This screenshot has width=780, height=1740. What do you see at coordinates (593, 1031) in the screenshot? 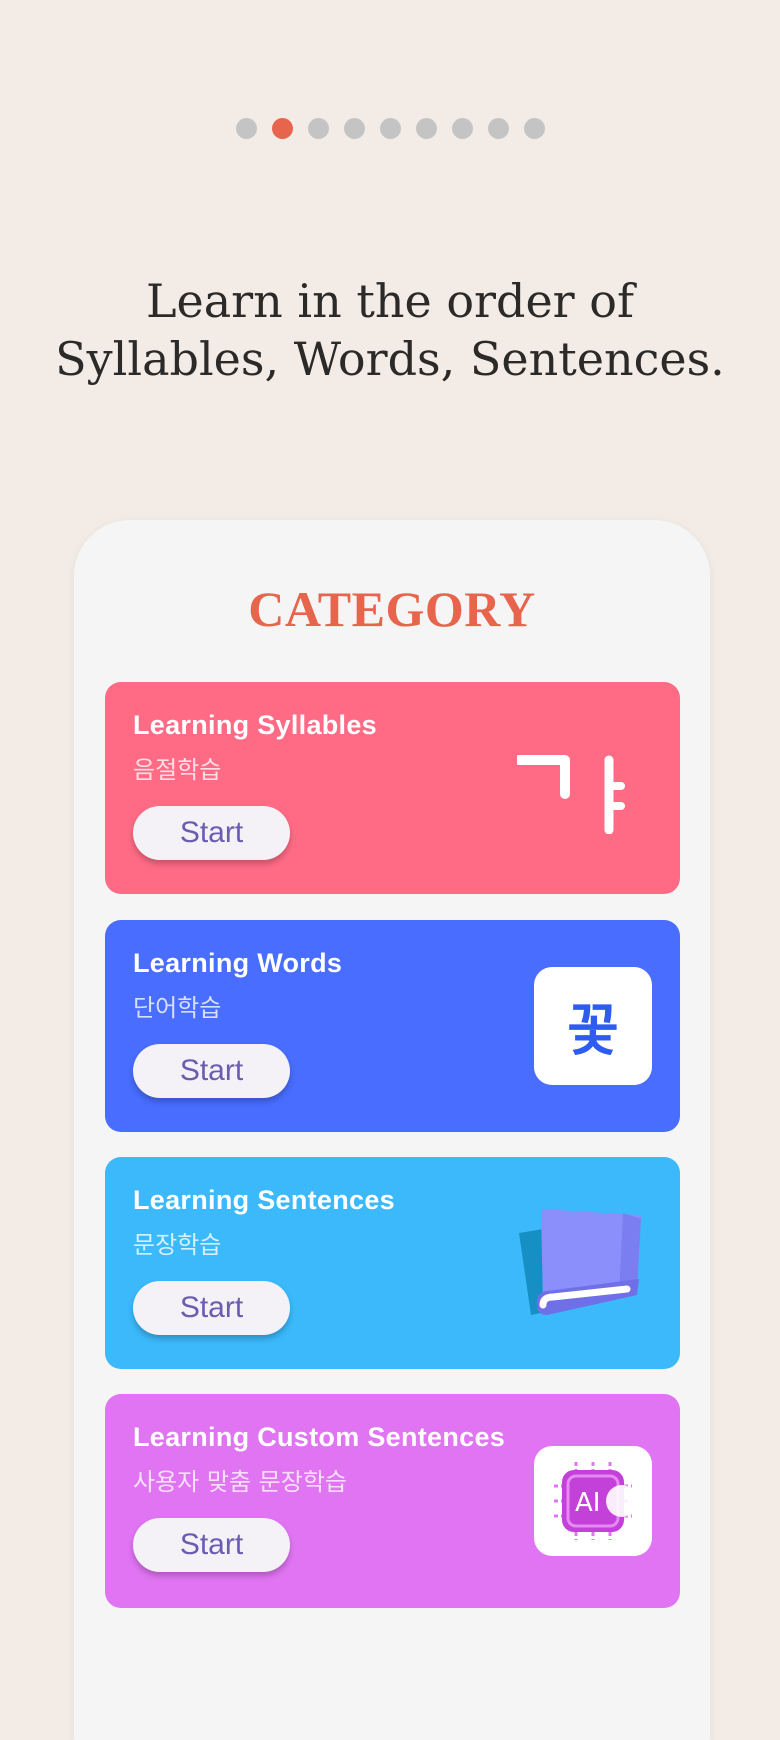
I see `word-flower-glyph: 꽃` at bounding box center [593, 1031].